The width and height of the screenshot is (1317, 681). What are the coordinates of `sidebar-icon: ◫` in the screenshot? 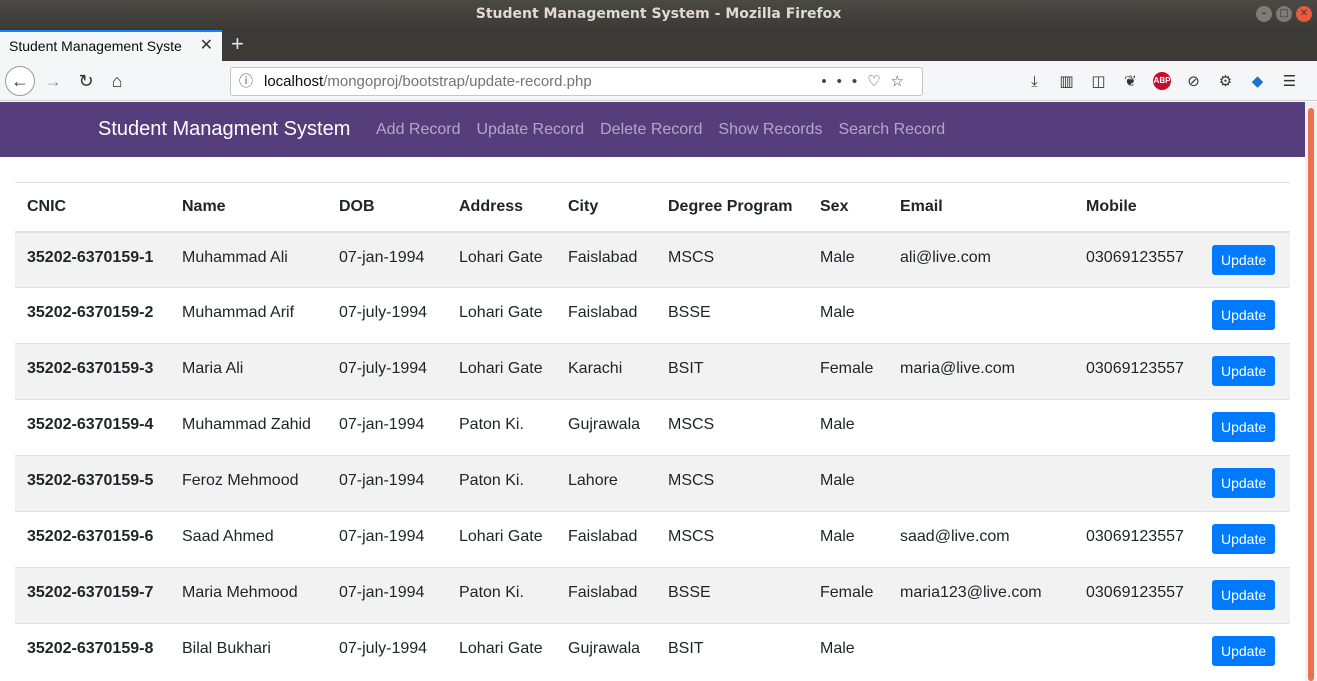 It's located at (1098, 81).